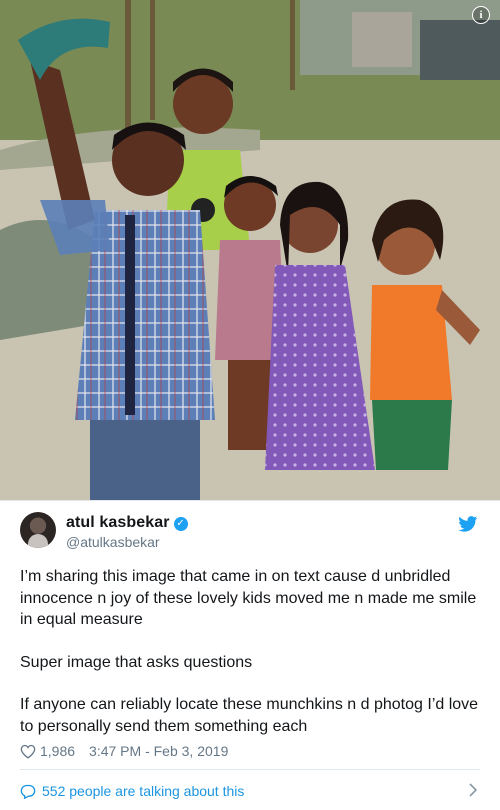 The width and height of the screenshot is (500, 810). What do you see at coordinates (250, 769) in the screenshot?
I see `meta-divider` at bounding box center [250, 769].